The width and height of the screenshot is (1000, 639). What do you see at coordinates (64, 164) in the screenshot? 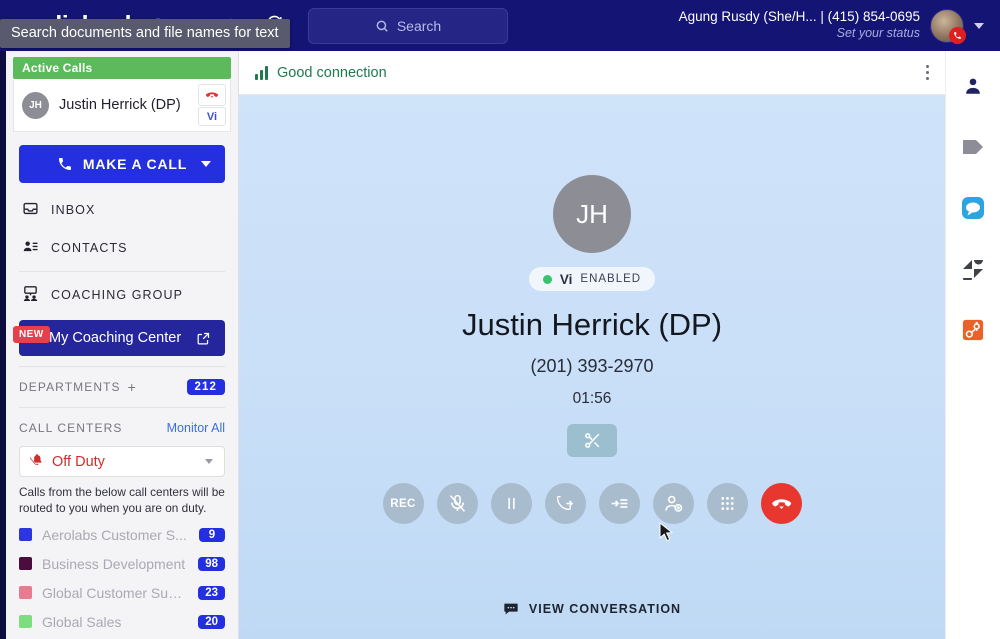
I see `phone-icon` at bounding box center [64, 164].